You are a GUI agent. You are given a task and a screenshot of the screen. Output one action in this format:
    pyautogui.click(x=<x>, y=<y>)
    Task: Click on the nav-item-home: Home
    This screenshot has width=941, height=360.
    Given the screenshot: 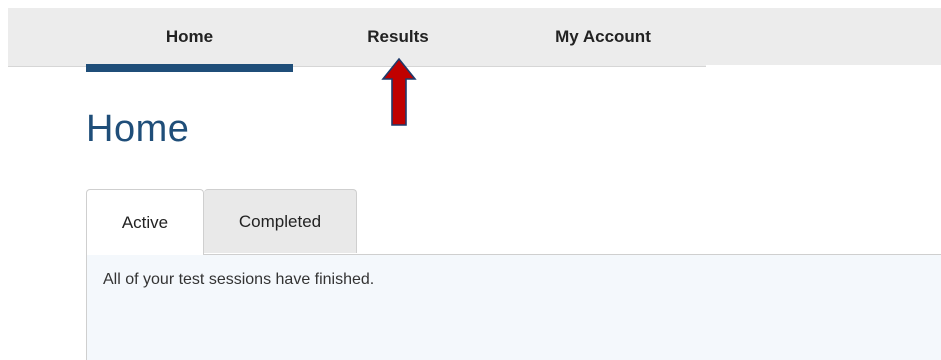 What is the action you would take?
    pyautogui.click(x=189, y=37)
    